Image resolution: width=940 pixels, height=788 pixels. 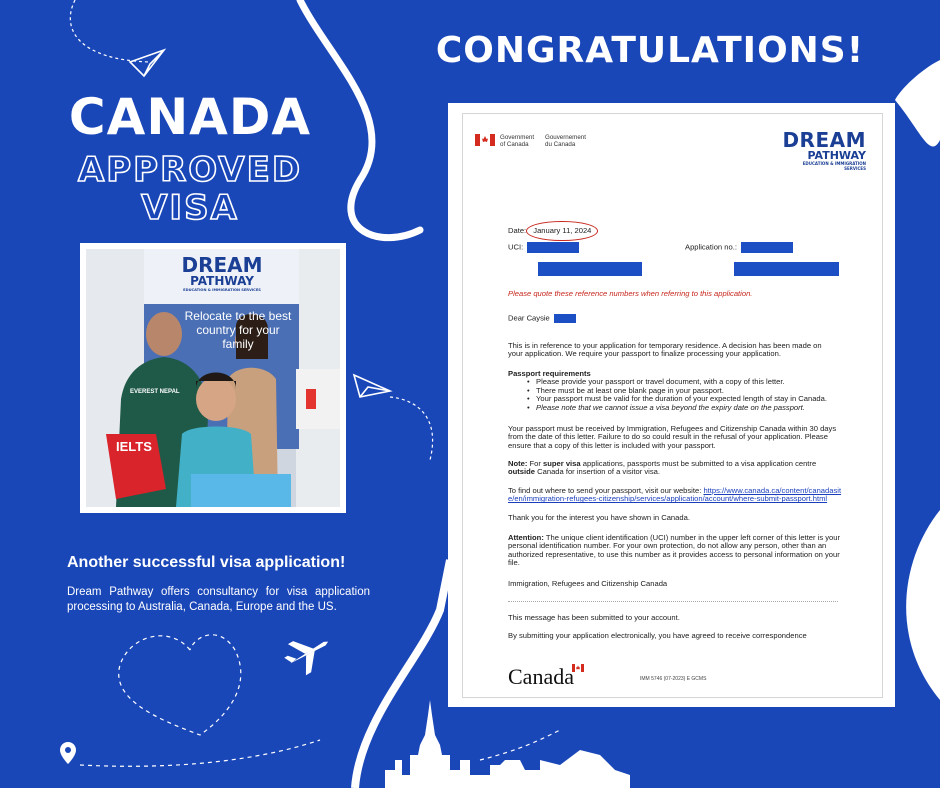 What do you see at coordinates (562, 231) in the screenshot?
I see `date-value: January 11, 2024` at bounding box center [562, 231].